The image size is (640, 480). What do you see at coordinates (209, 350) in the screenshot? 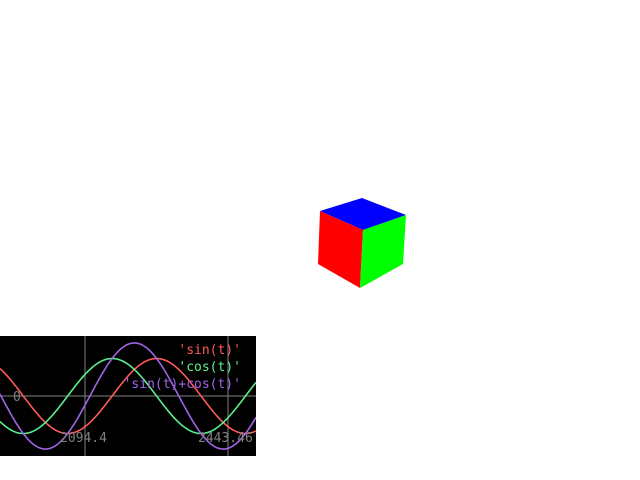
I see `legend-entry-sin: 'sin(t)'` at bounding box center [209, 350].